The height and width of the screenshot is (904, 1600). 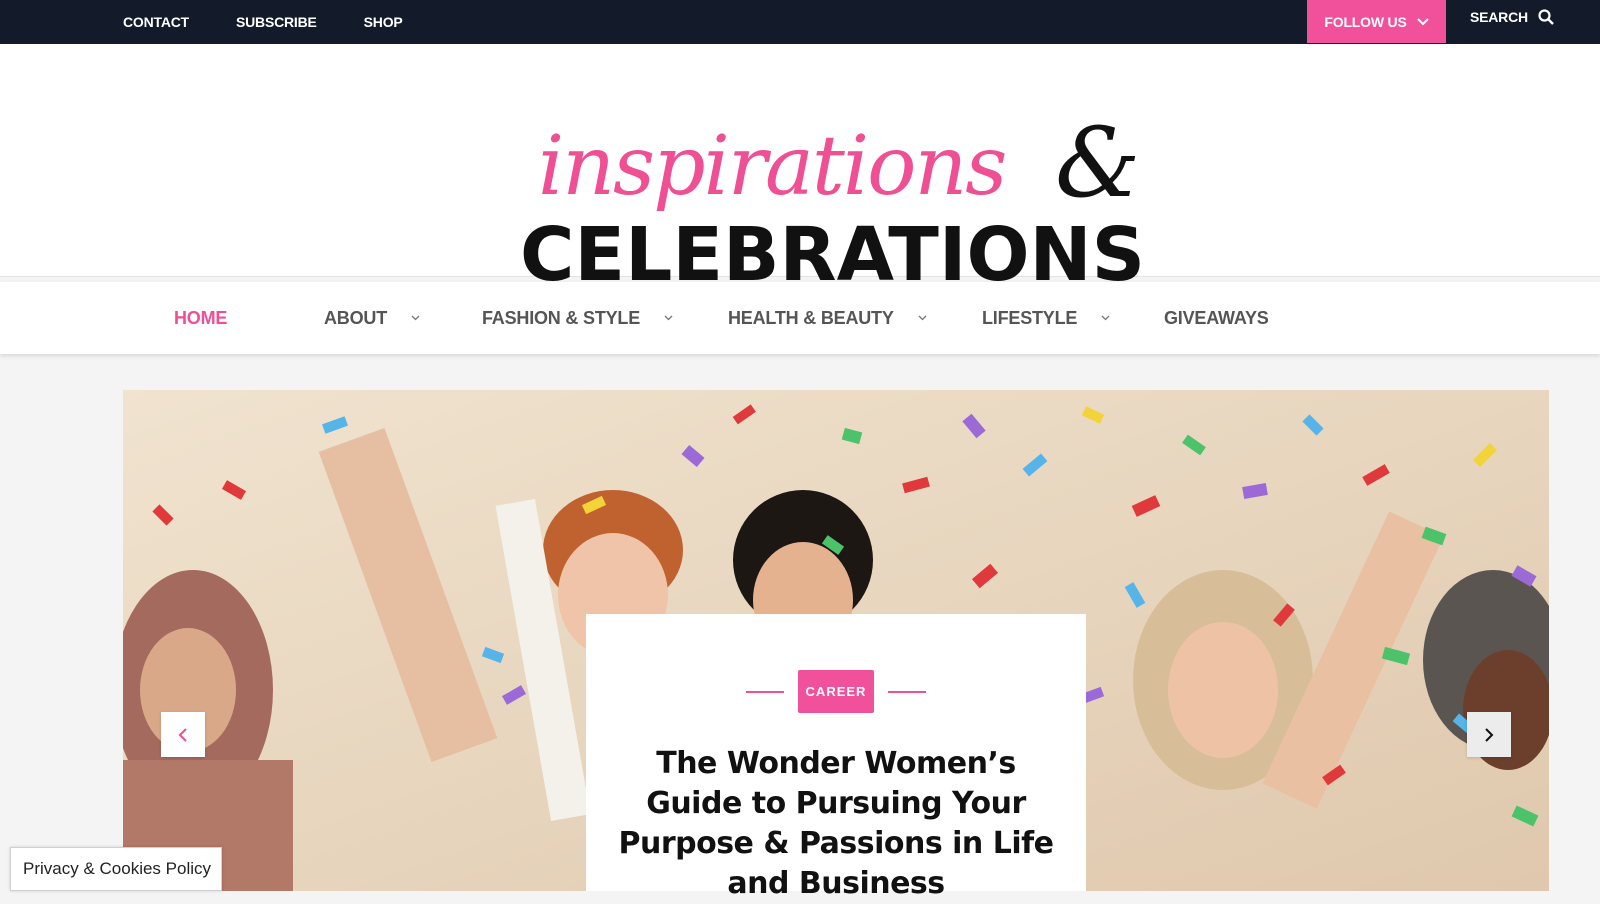 What do you see at coordinates (800, 22) in the screenshot?
I see `top-bar: CONTACT SUBSCRIBE SHOP FOLLOW US SEARCH` at bounding box center [800, 22].